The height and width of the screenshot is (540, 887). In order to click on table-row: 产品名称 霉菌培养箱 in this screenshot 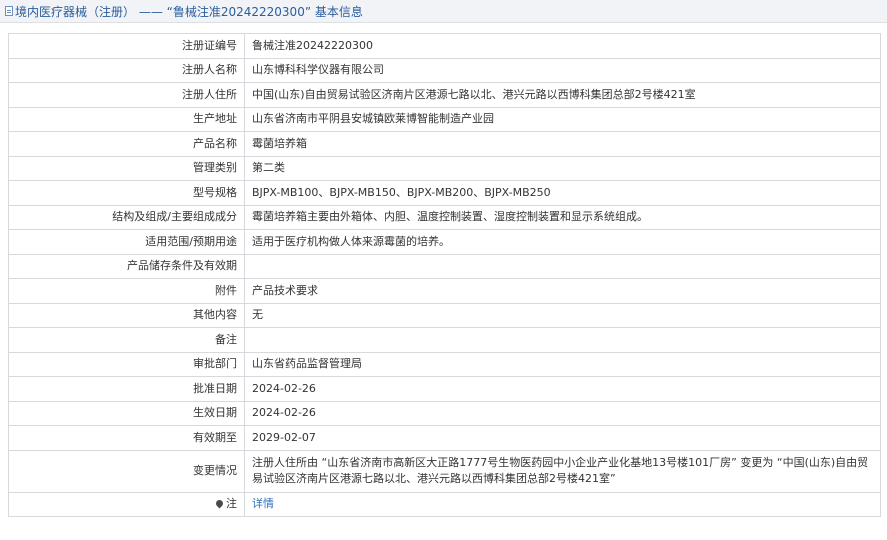, I will do `click(444, 144)`.